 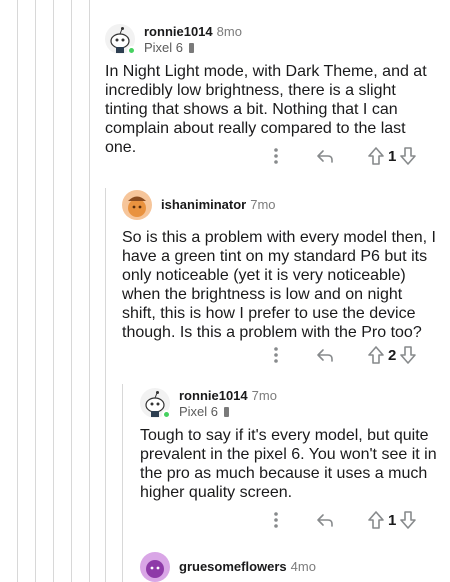 What do you see at coordinates (229, 31) in the screenshot?
I see `timestamp: 8mo` at bounding box center [229, 31].